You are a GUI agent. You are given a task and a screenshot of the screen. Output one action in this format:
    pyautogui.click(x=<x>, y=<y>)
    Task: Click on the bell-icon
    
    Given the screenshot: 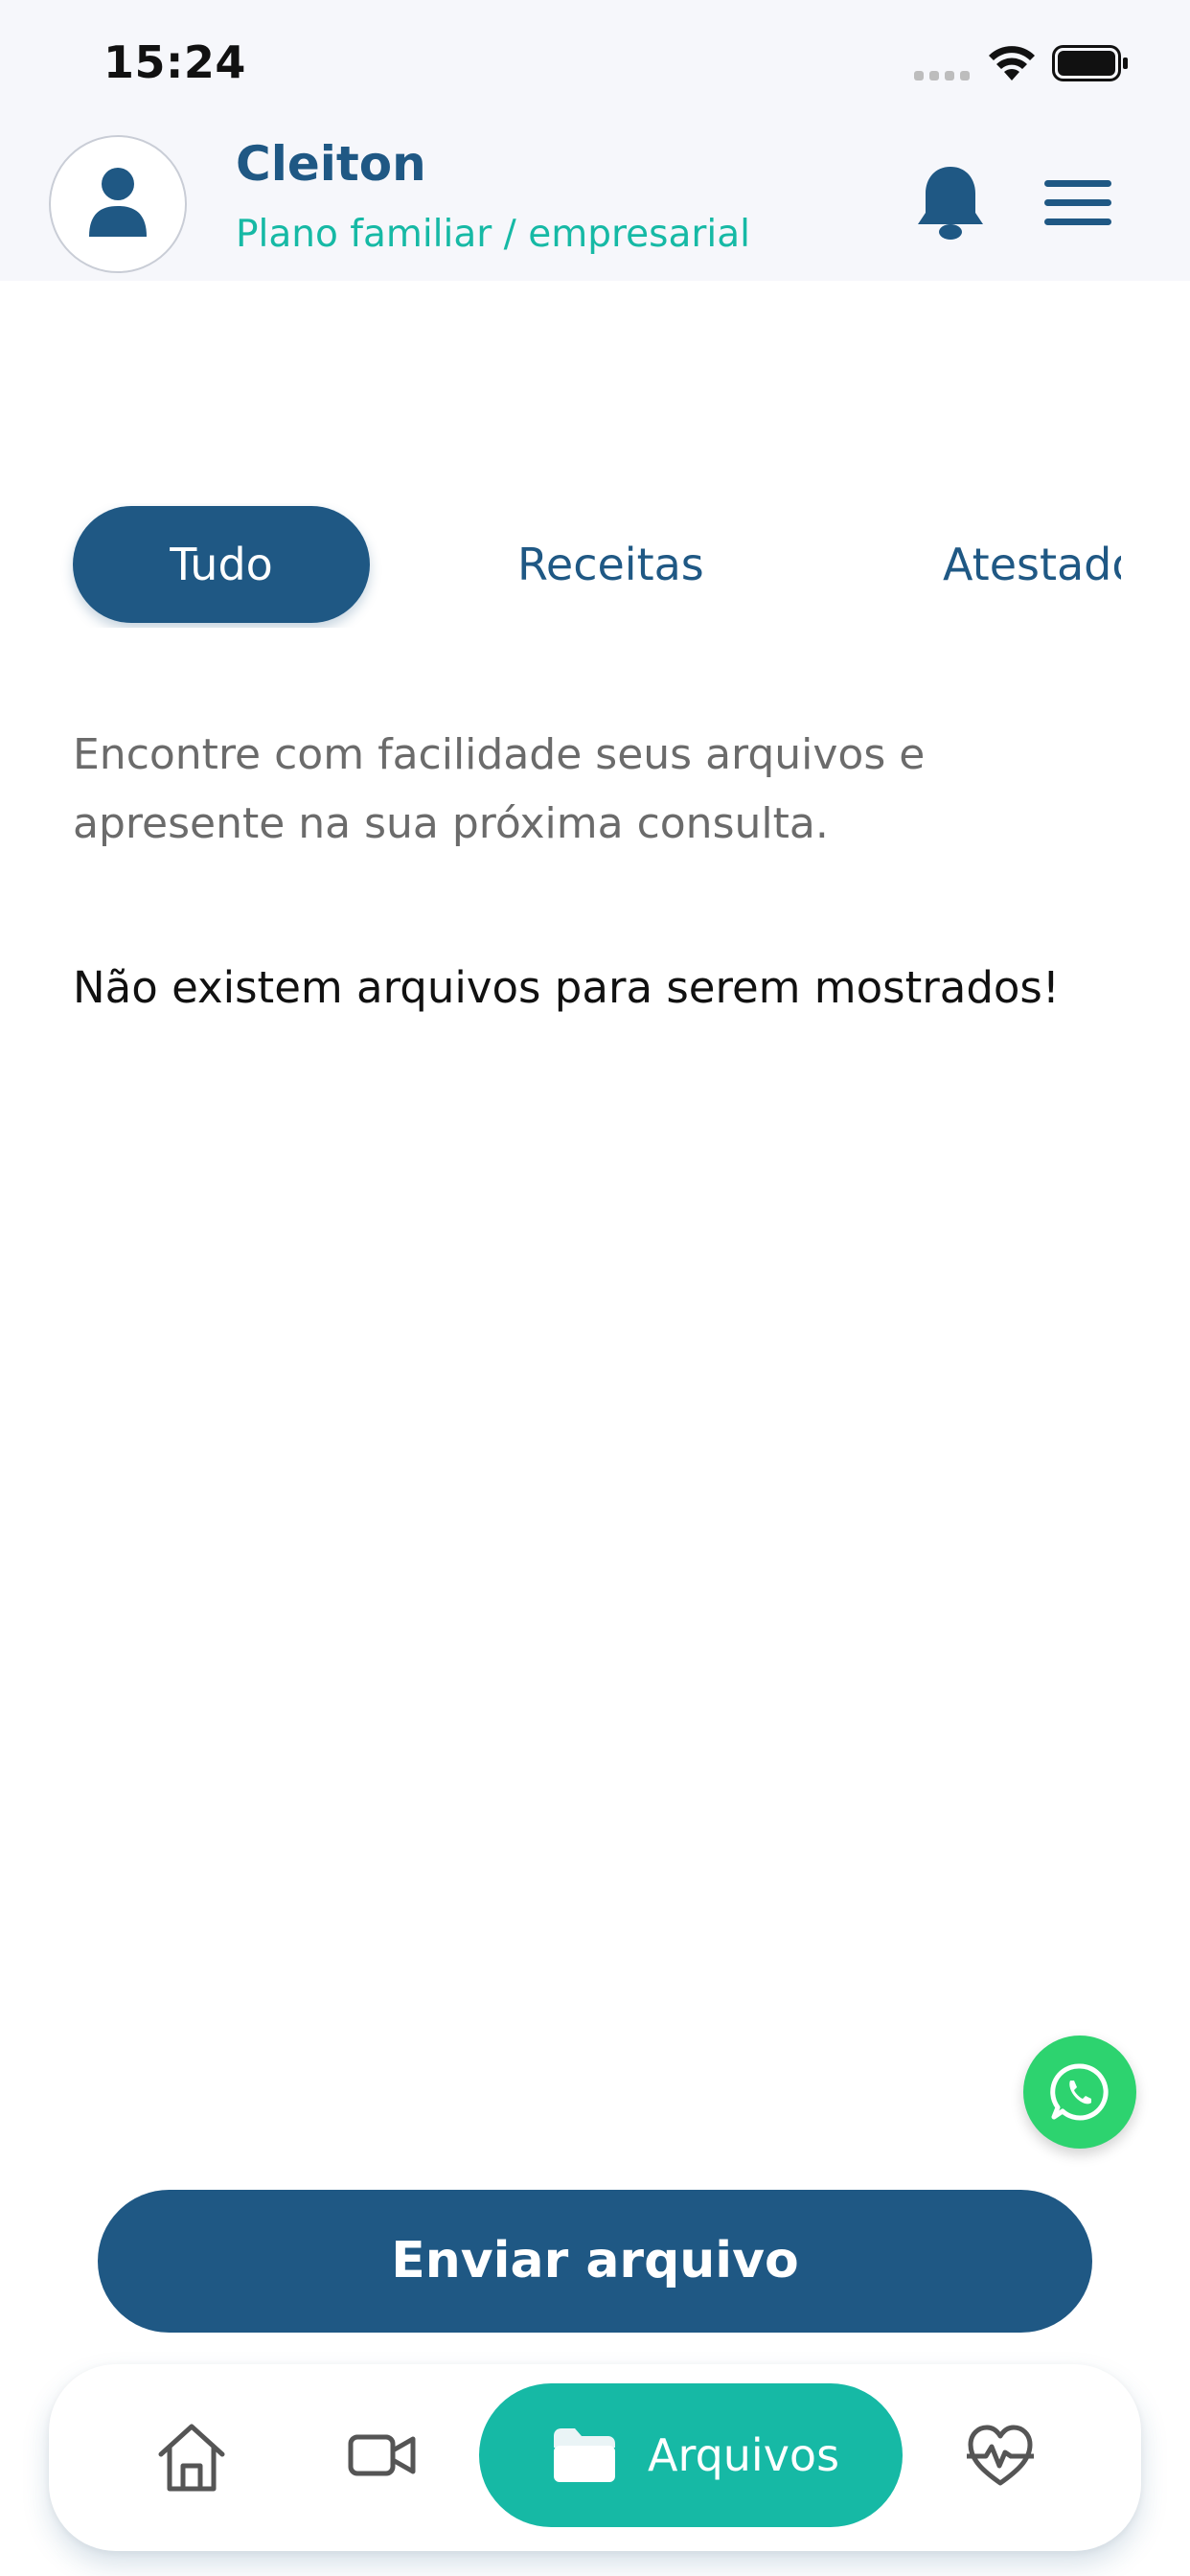 What is the action you would take?
    pyautogui.click(x=951, y=203)
    